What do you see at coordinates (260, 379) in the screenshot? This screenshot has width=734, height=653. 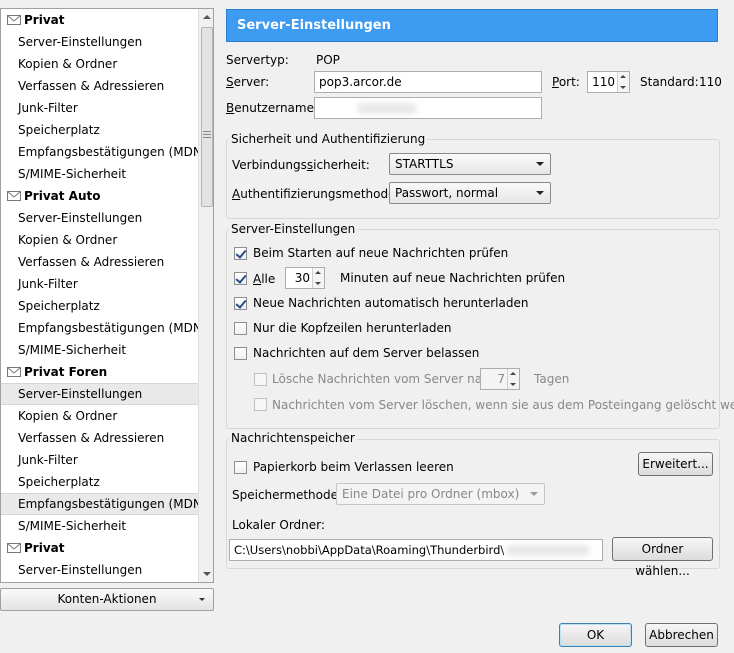 I see `delete-after-checkbox` at bounding box center [260, 379].